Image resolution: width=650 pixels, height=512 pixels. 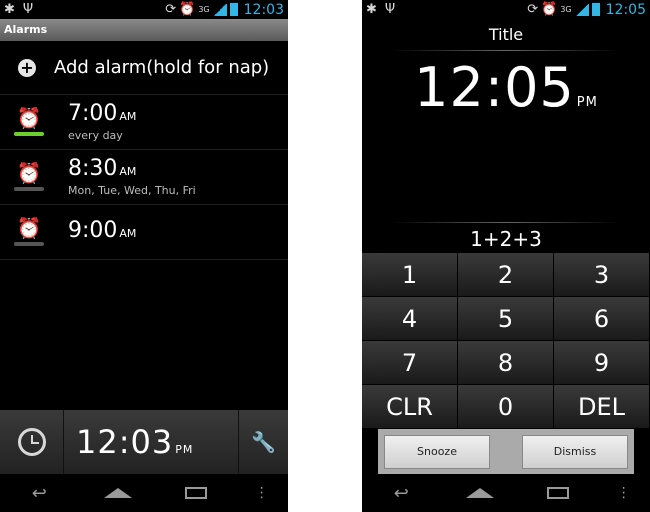 I want to click on clock-icon, so click(x=31, y=442).